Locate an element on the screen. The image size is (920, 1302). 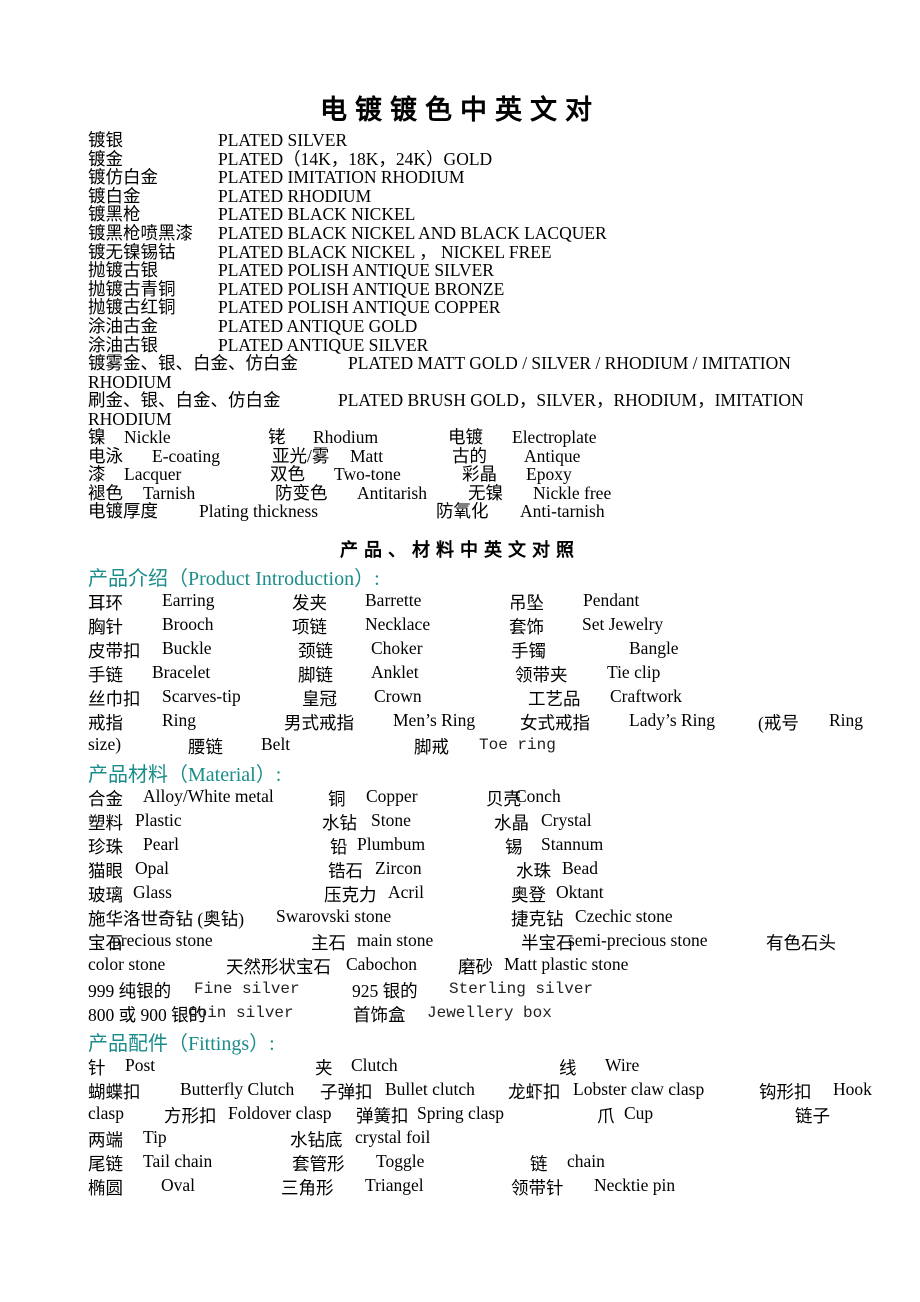
term-chinese: 胸针 is located at coordinates (105, 627).